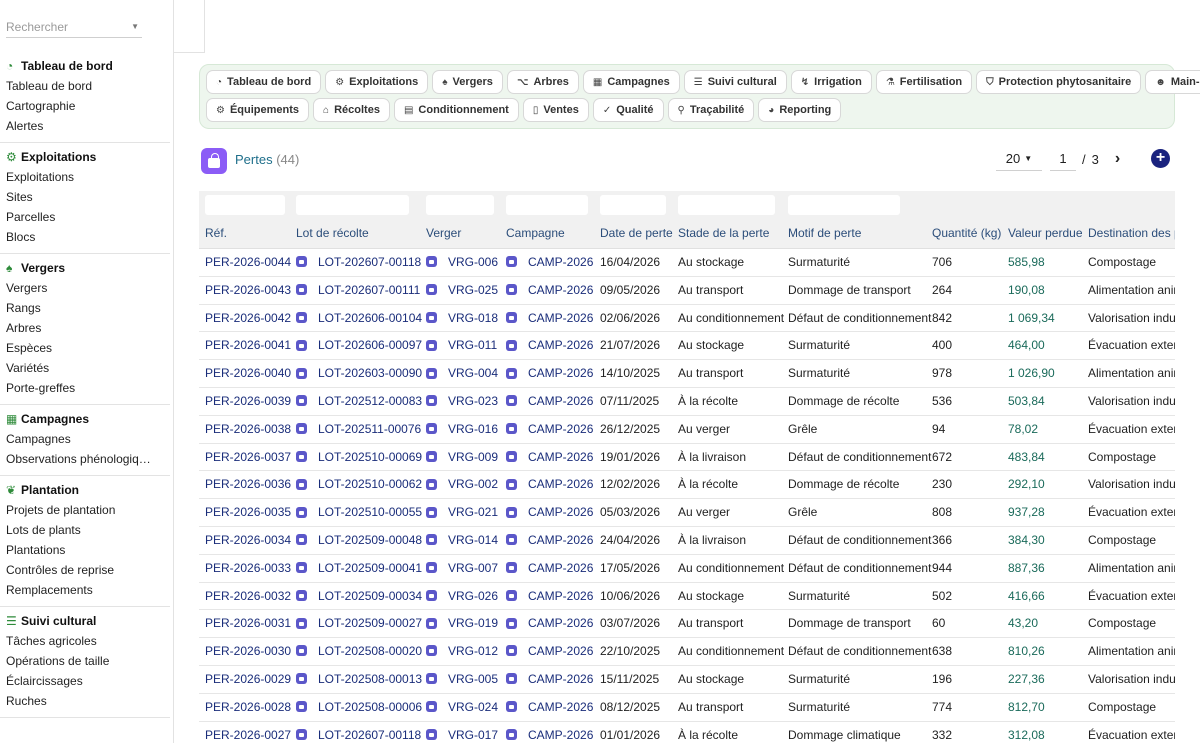  I want to click on table-cell: VRG-019, so click(462, 623).